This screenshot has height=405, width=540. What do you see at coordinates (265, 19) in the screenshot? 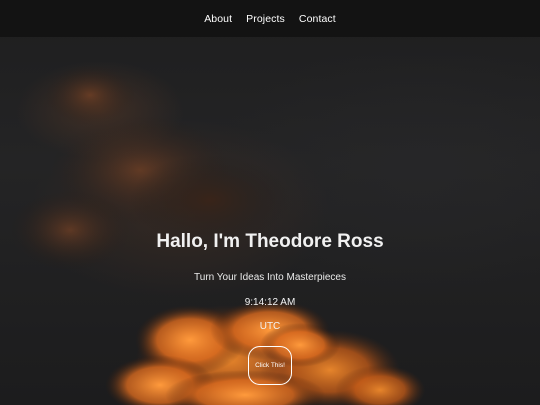
I see `nav-link-projects: Projects` at bounding box center [265, 19].